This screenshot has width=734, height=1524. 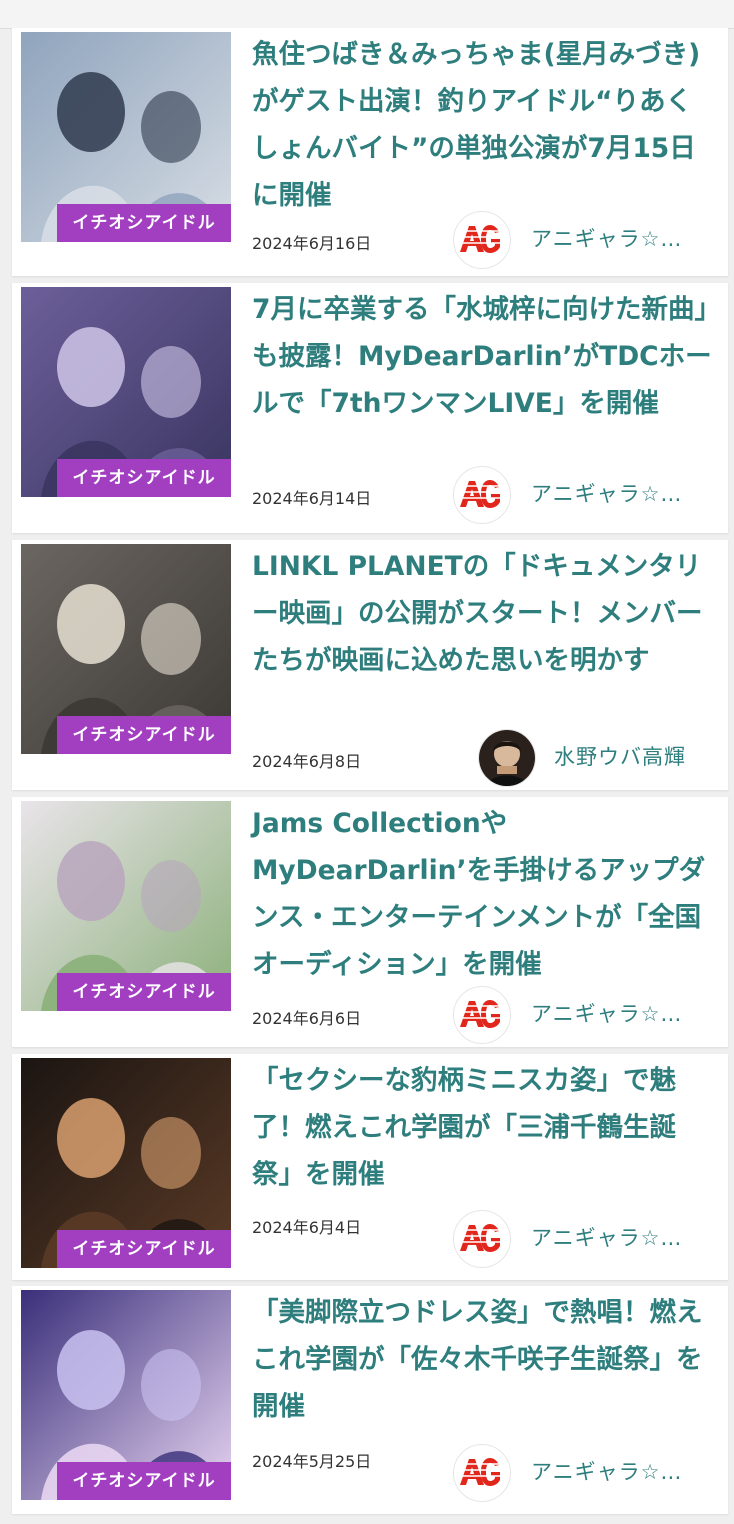 I want to click on article-date: 2024年6月8日, so click(x=307, y=761).